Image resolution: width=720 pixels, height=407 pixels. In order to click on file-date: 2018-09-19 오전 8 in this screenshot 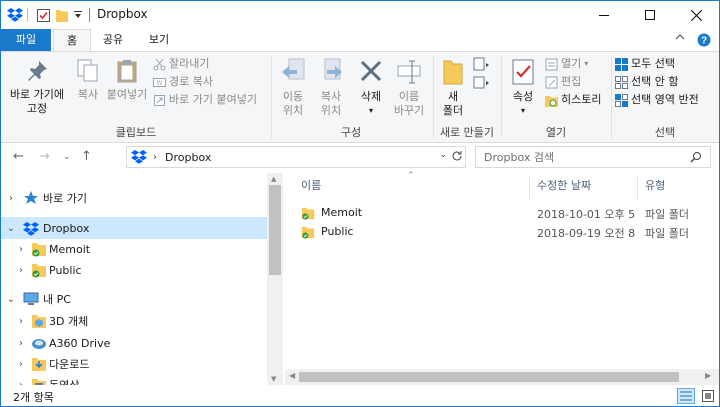, I will do `click(586, 233)`.